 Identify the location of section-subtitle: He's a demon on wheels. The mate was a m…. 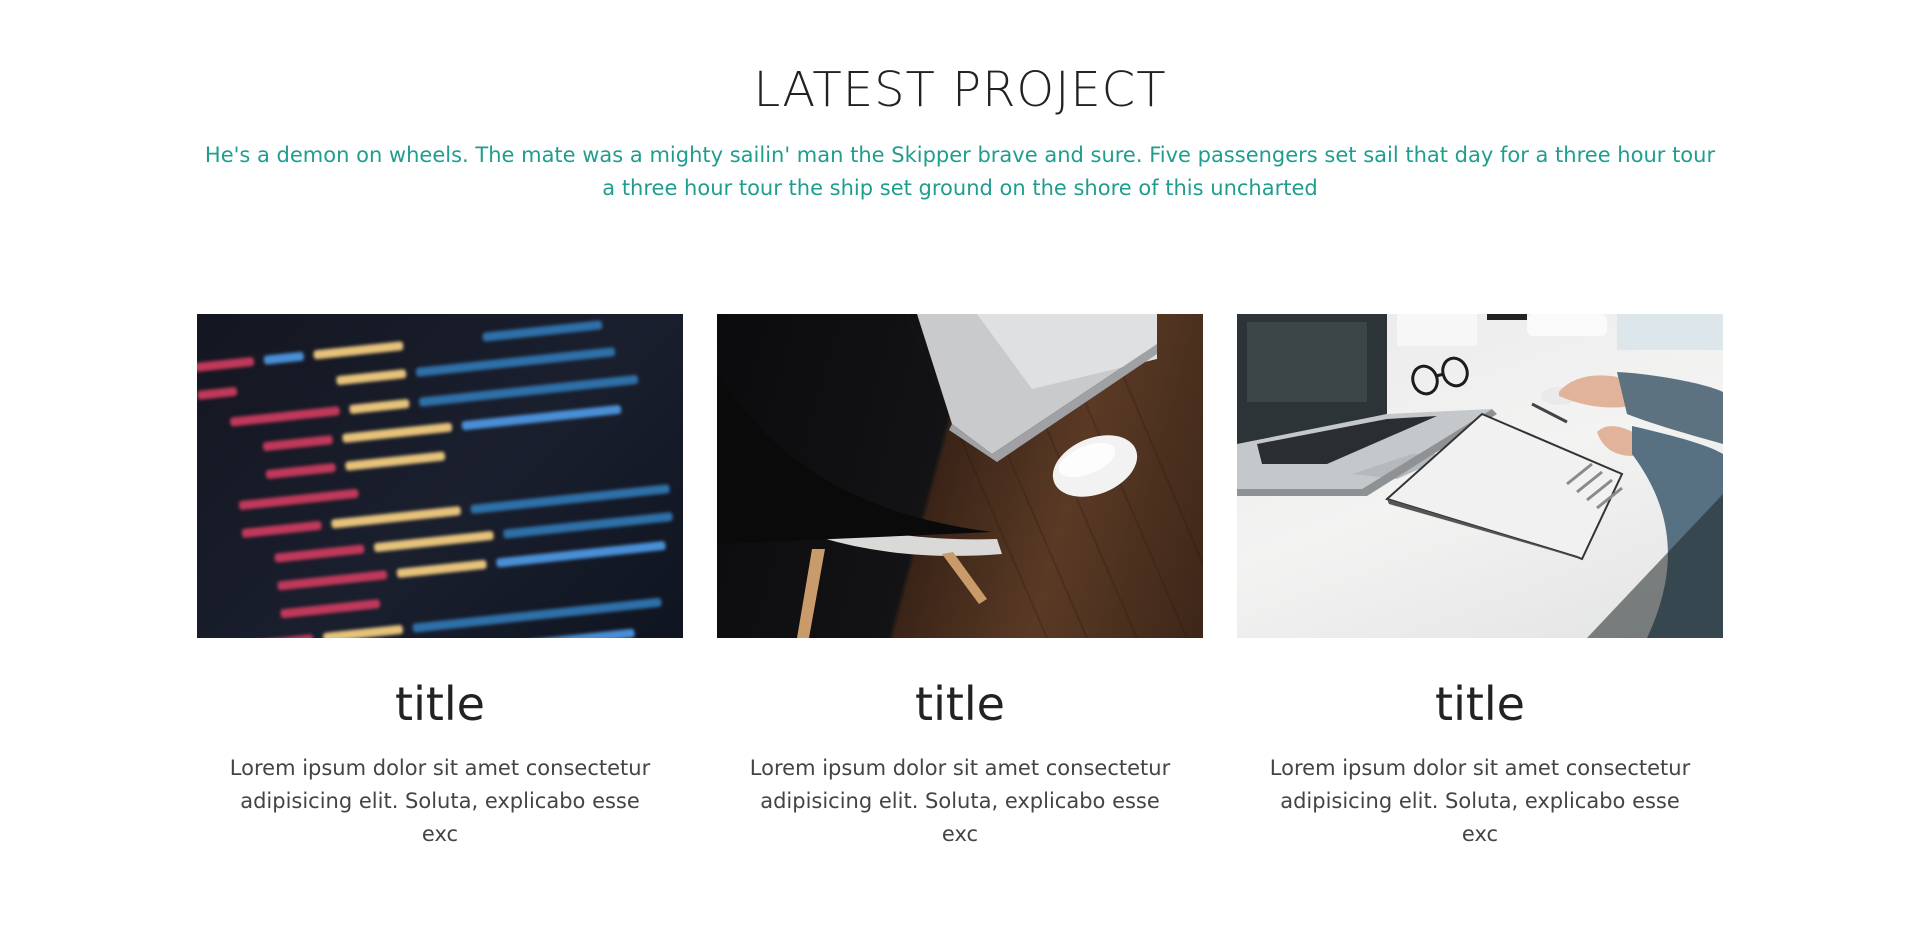
(960, 171).